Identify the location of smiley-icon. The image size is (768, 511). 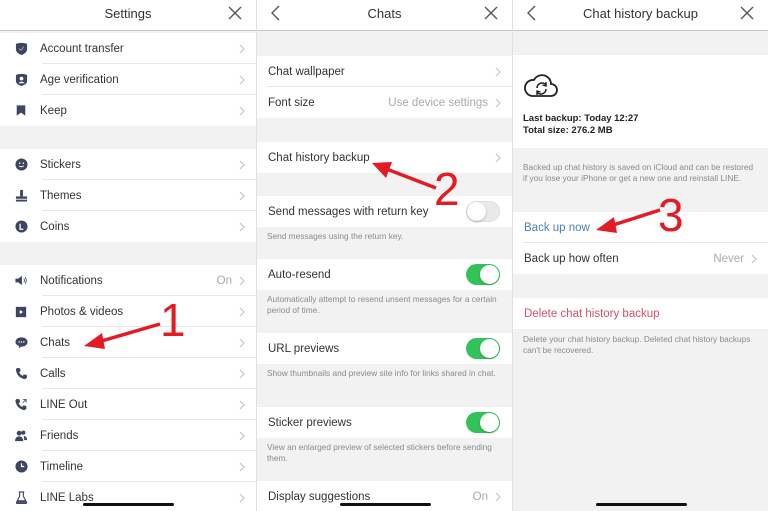
(21, 165).